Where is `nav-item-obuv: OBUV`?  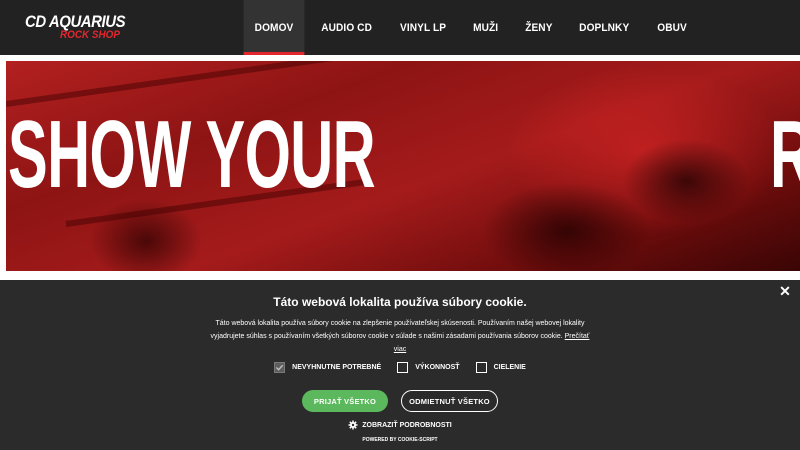
nav-item-obuv: OBUV is located at coordinates (672, 27).